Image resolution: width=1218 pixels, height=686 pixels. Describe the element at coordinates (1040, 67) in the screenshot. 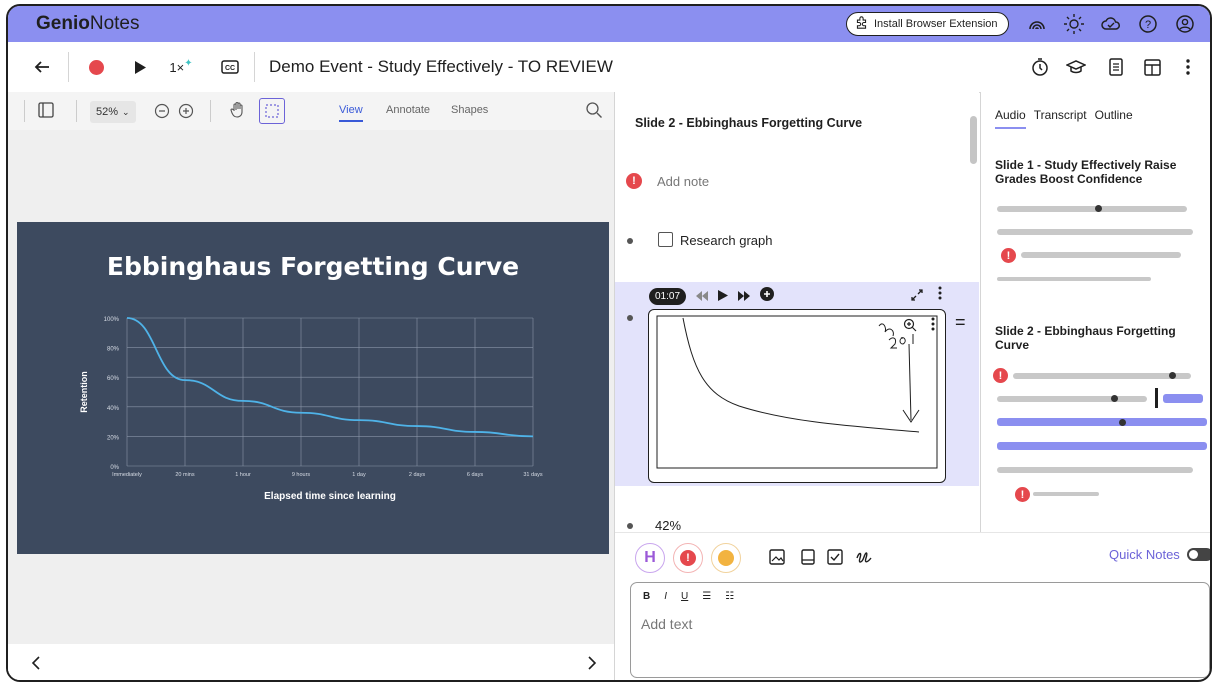

I see `timer-icon` at that location.